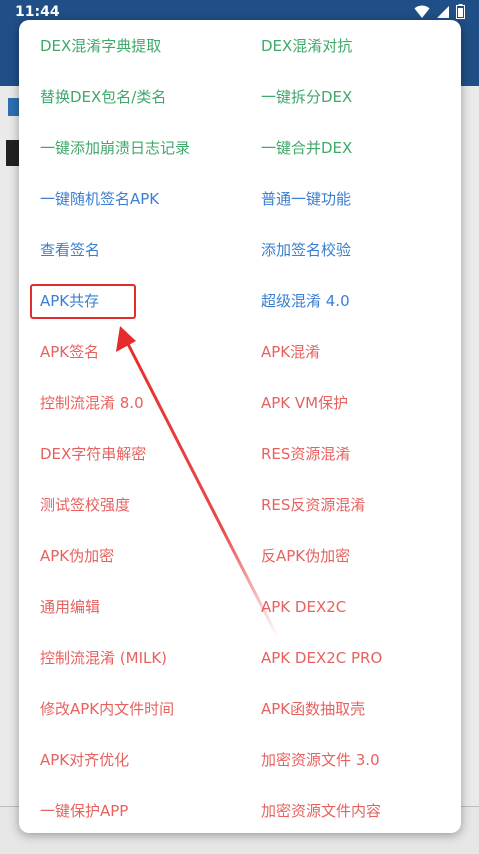 This screenshot has width=479, height=854. Describe the element at coordinates (306, 250) in the screenshot. I see `menu-item-add-signature-check: 添加签名校验` at that location.